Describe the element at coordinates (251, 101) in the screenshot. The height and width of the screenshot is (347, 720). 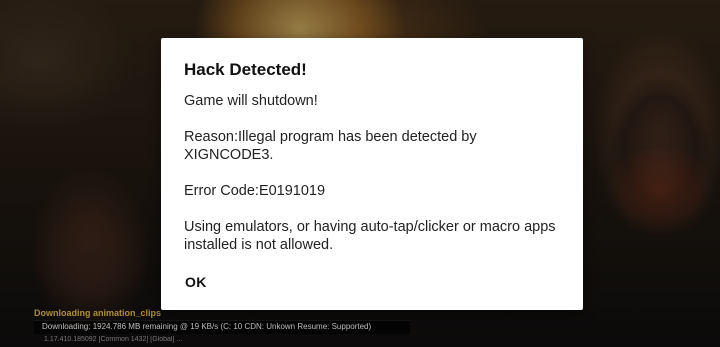
I see `shutdown-message: Game will shutdown!` at that location.